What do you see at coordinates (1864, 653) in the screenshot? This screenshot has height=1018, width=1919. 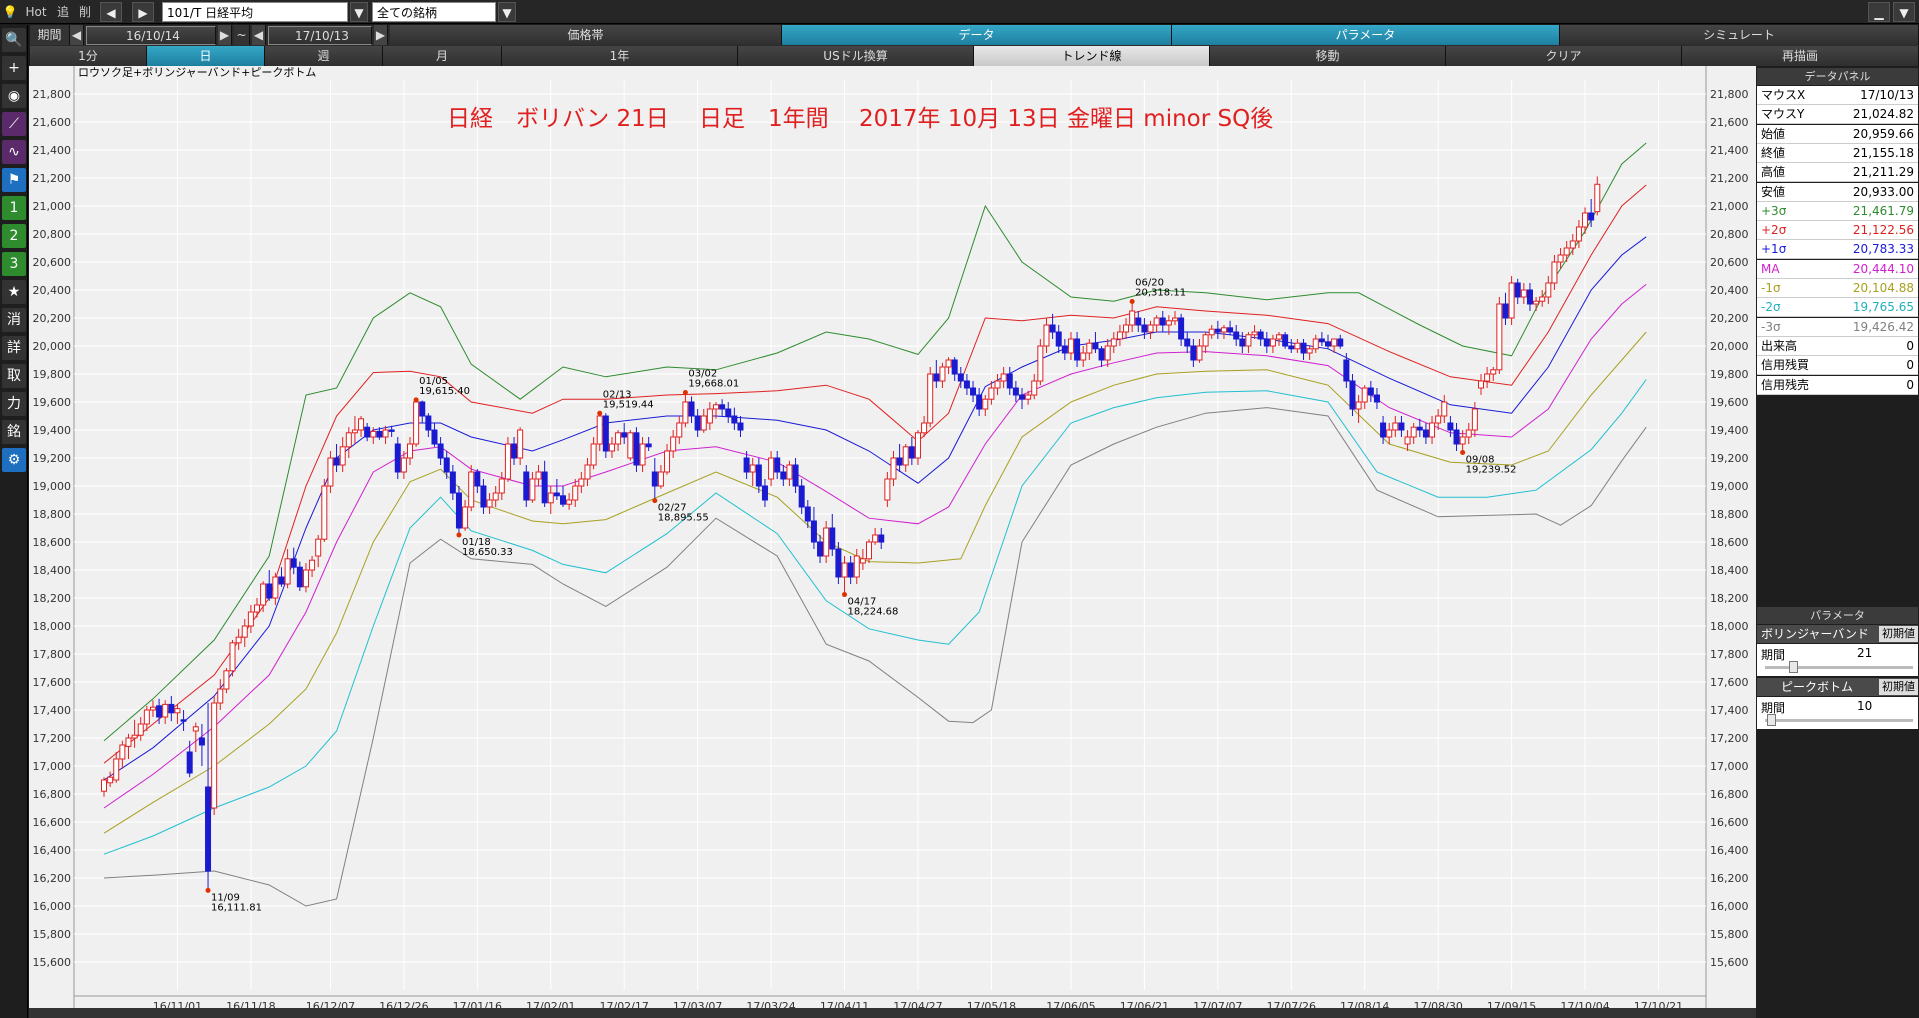 I see `bollinger-period-value: 21` at bounding box center [1864, 653].